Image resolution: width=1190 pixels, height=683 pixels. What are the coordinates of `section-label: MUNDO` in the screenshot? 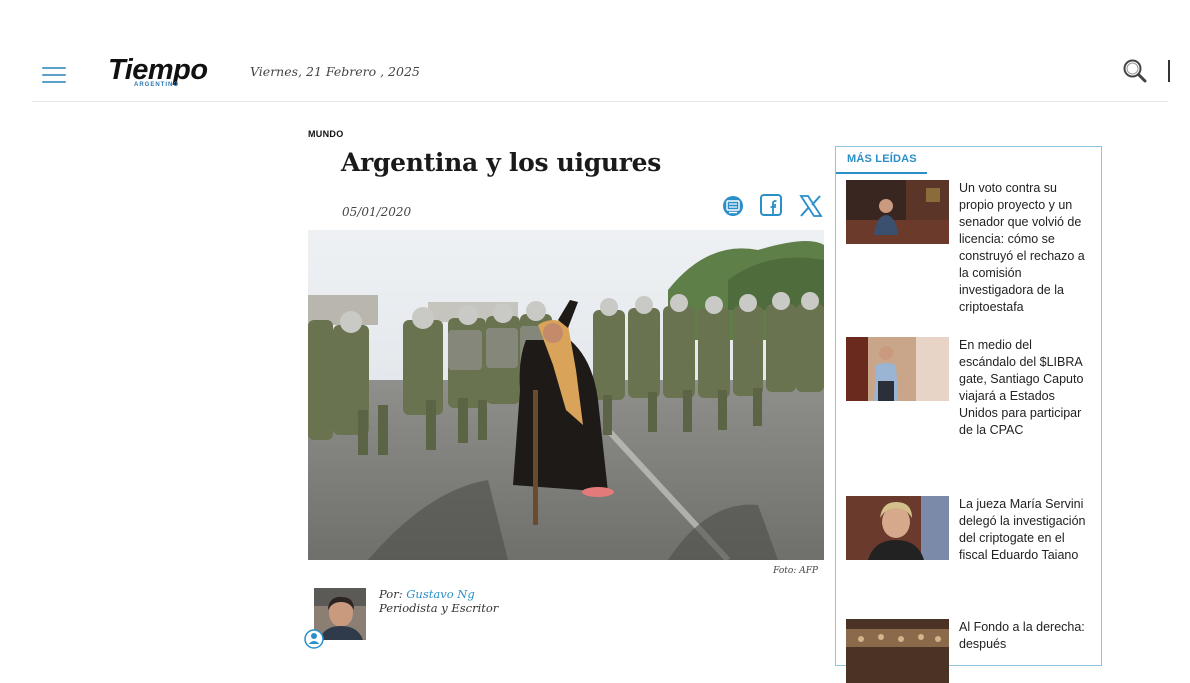 It's located at (326, 134).